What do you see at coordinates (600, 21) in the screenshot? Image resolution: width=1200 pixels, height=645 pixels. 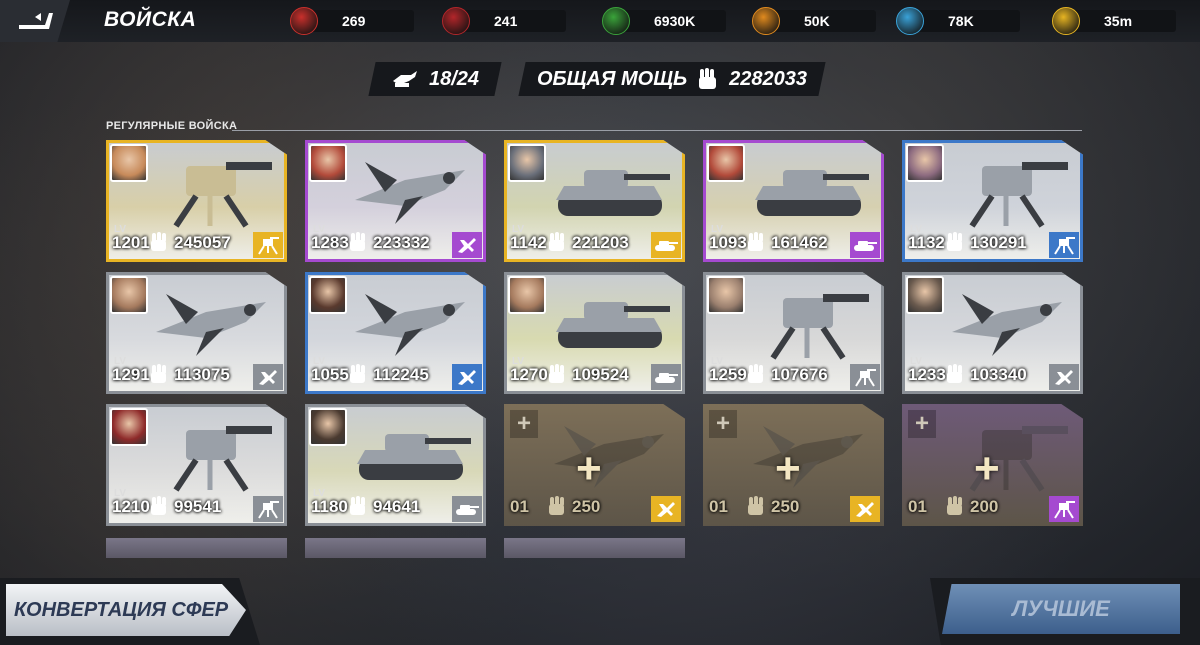 I see `top-bar: ВОЙСКА 269 241 6930K 50K 78K 35m` at bounding box center [600, 21].